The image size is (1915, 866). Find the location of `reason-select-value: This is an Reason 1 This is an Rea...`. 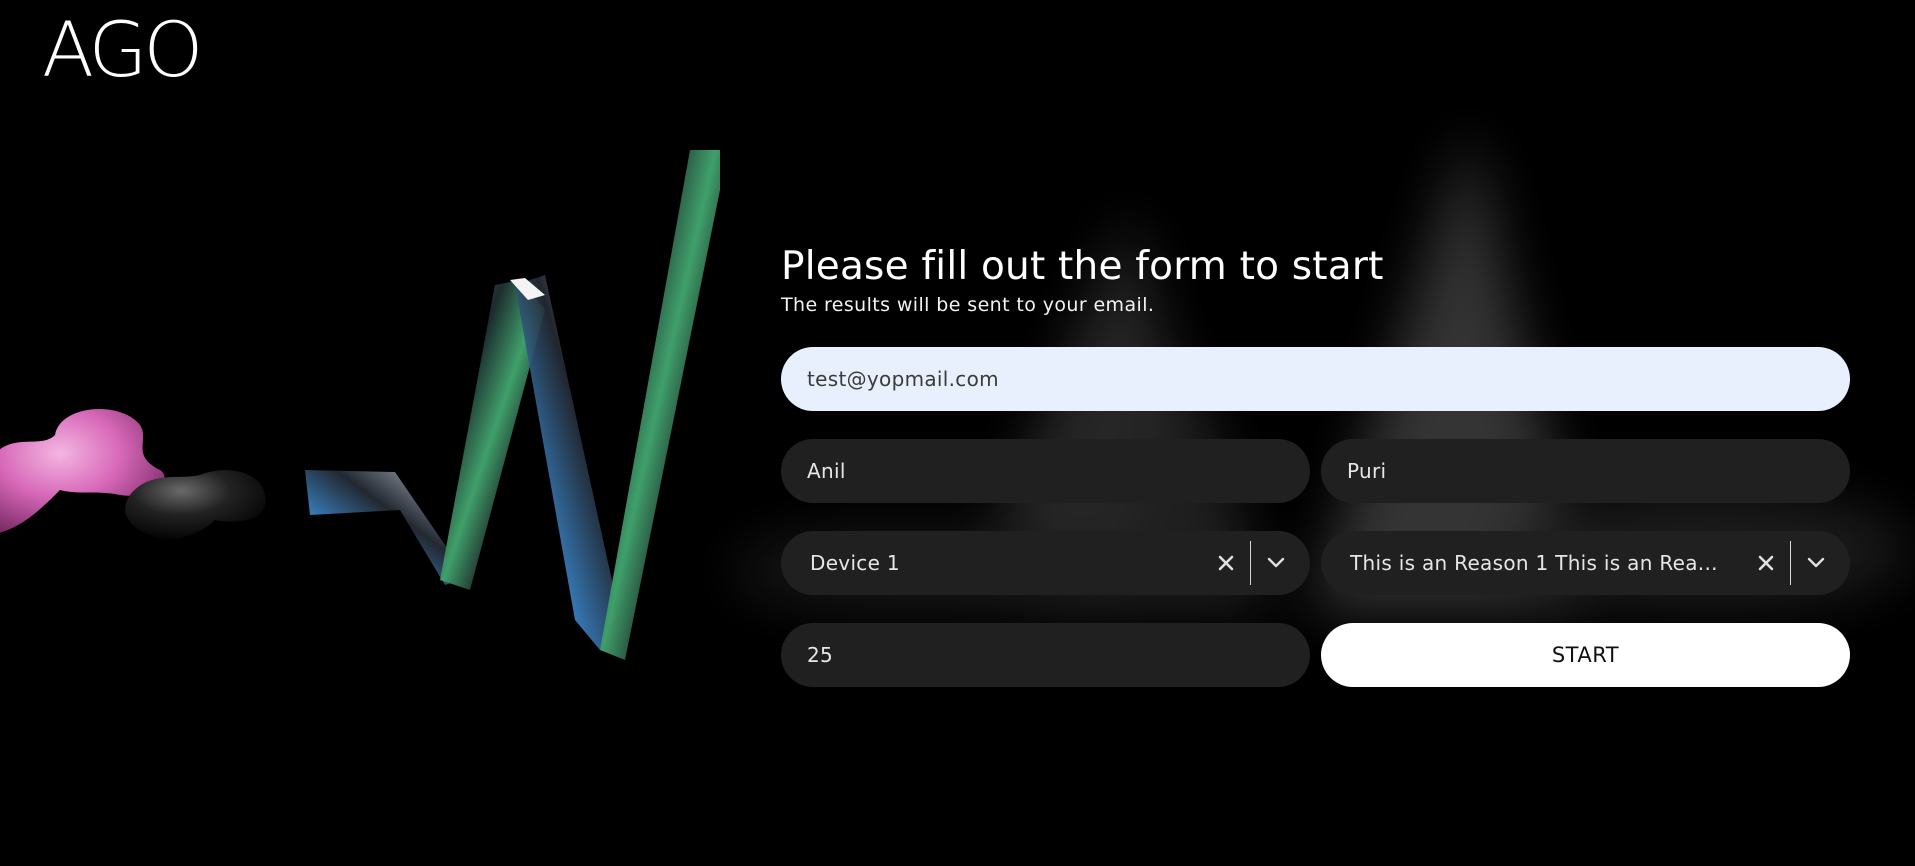

reason-select-value: This is an Reason 1 This is an Rea... is located at coordinates (1534, 563).